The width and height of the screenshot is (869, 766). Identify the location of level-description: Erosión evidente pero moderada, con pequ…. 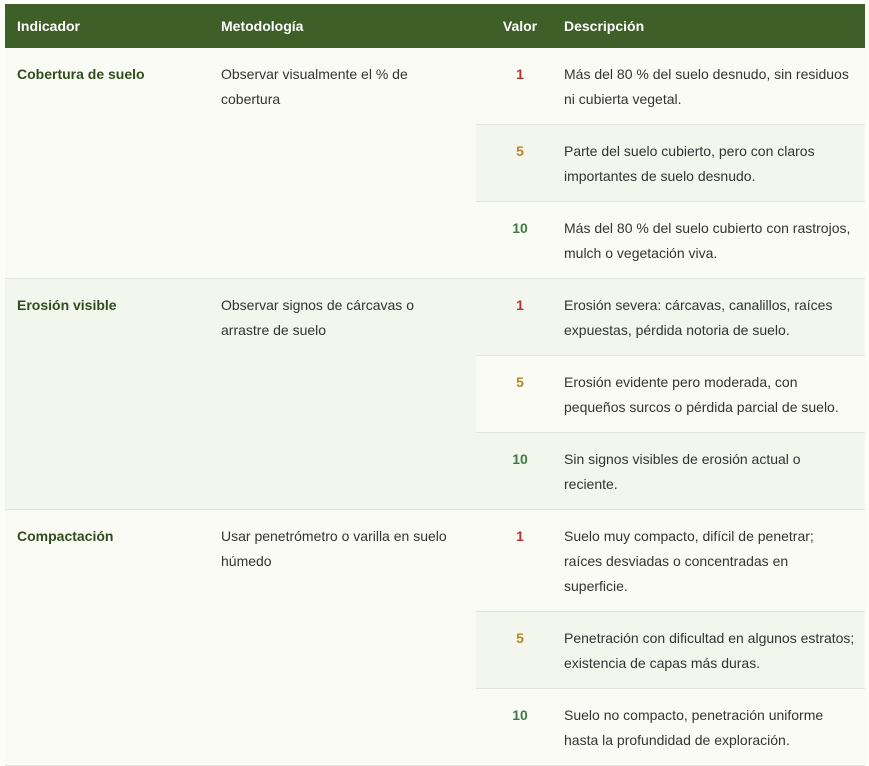
(701, 394).